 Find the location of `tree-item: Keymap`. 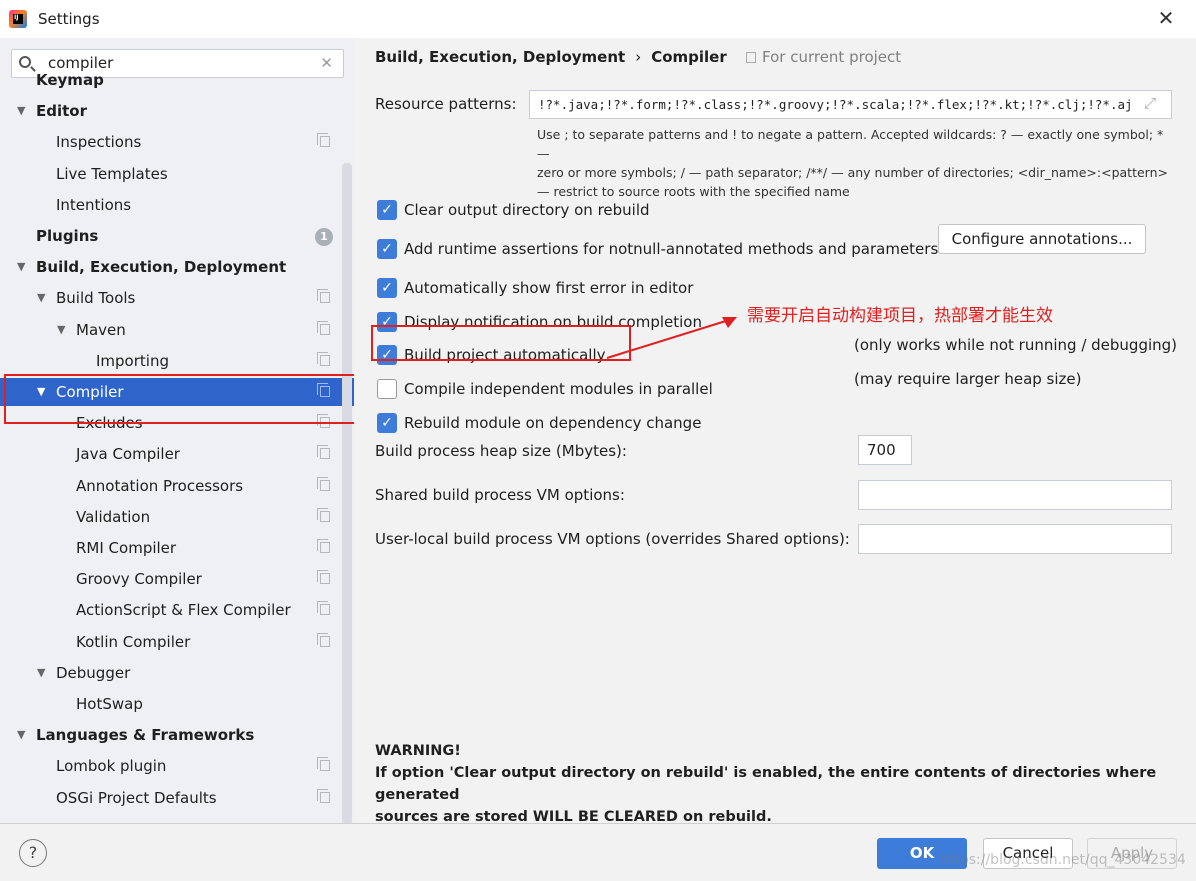

tree-item: Keymap is located at coordinates (171, 80).